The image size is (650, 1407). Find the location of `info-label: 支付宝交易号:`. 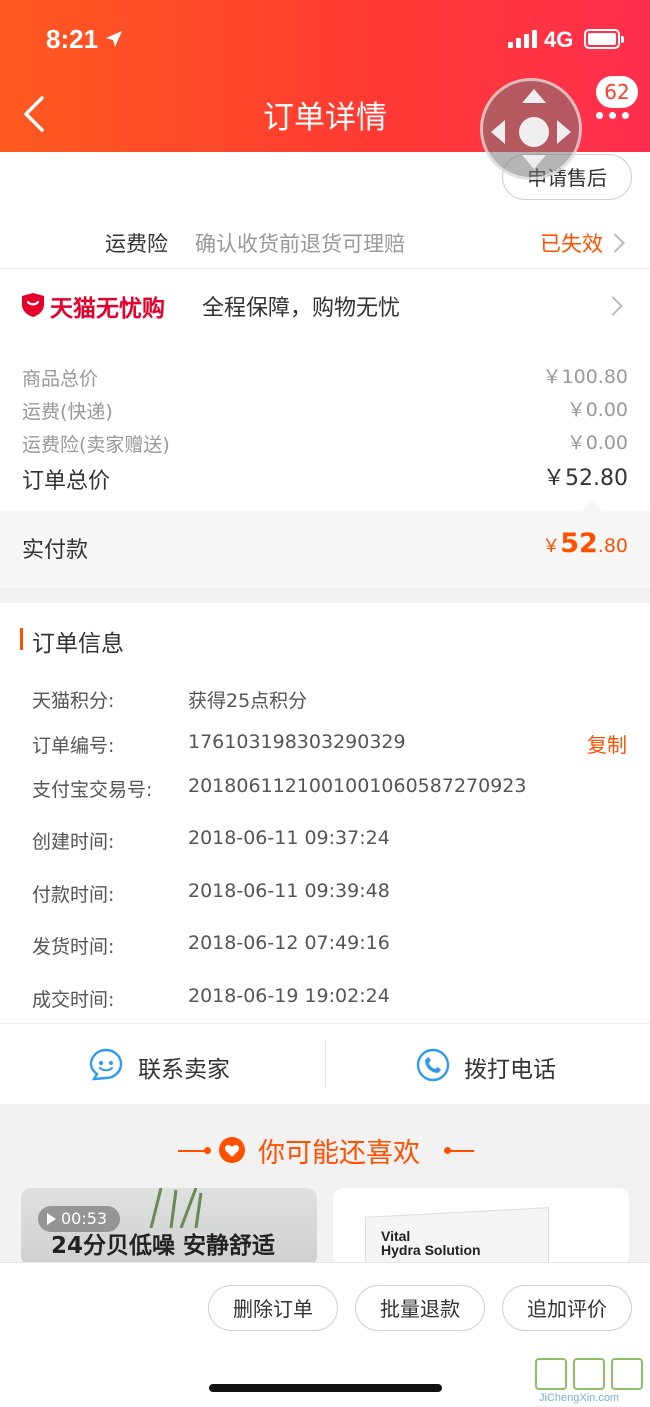

info-label: 支付宝交易号: is located at coordinates (92, 790).